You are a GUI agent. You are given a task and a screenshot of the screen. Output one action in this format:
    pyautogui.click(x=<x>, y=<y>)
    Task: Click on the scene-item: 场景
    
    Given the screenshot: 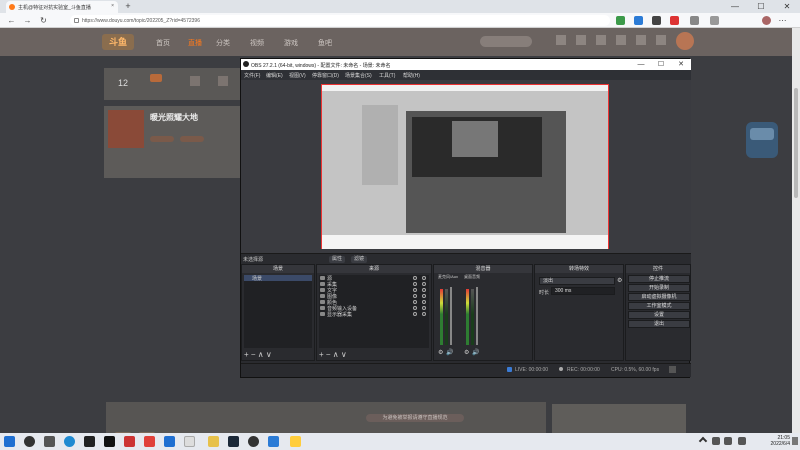 What is the action you would take?
    pyautogui.click(x=278, y=278)
    